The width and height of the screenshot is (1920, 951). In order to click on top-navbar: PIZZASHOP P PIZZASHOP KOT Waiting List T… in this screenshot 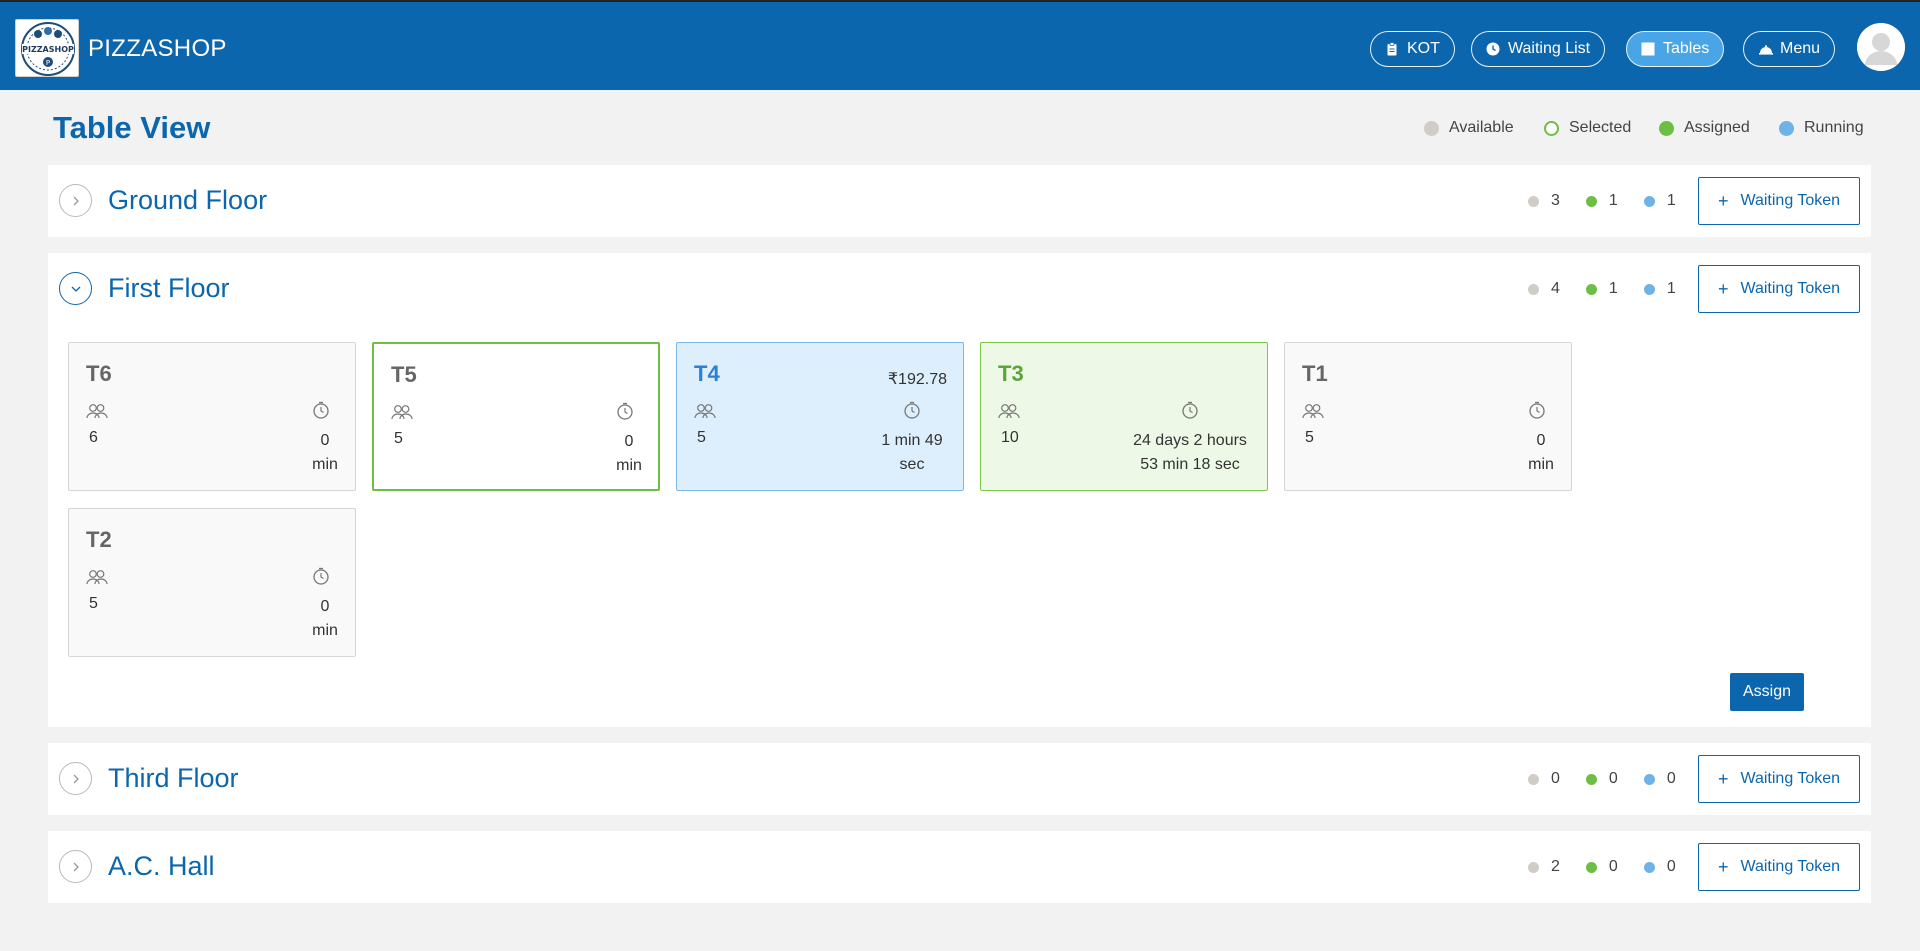, I will do `click(960, 45)`.